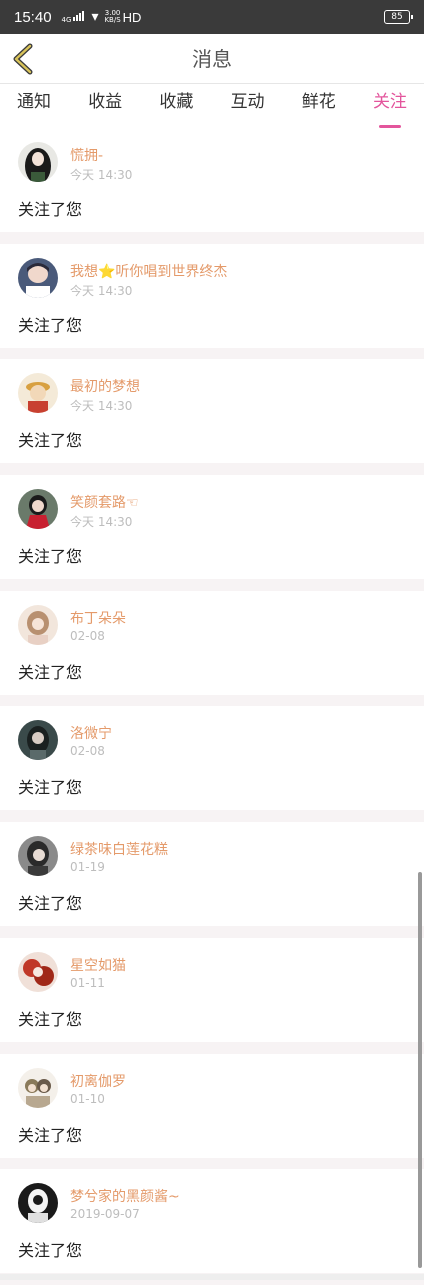 Image resolution: width=424 pixels, height=1285 pixels. What do you see at coordinates (87, 982) in the screenshot?
I see `timestamp: 01-11` at bounding box center [87, 982].